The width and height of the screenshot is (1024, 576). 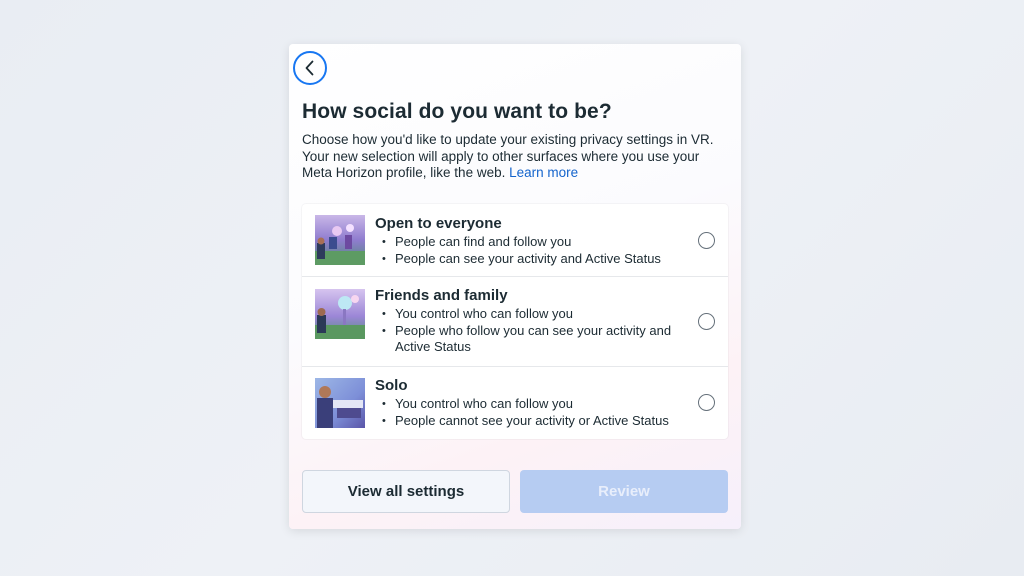 What do you see at coordinates (457, 111) in the screenshot?
I see `dialog-title: How social do you want to be?` at bounding box center [457, 111].